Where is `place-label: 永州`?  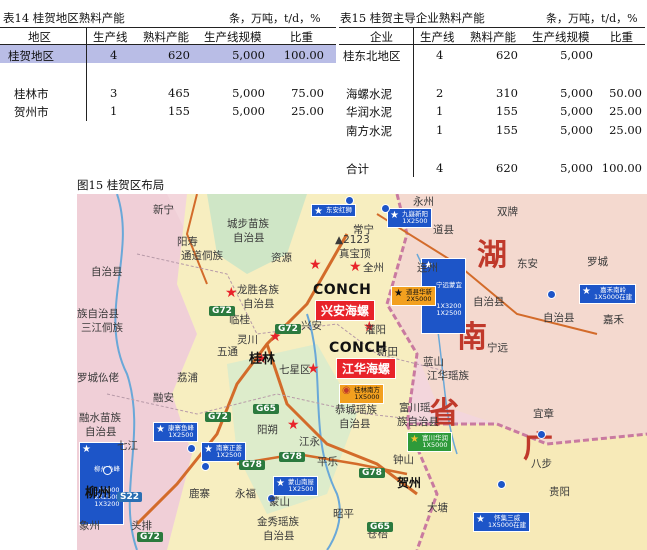
place-label: 永州 is located at coordinates (423, 202).